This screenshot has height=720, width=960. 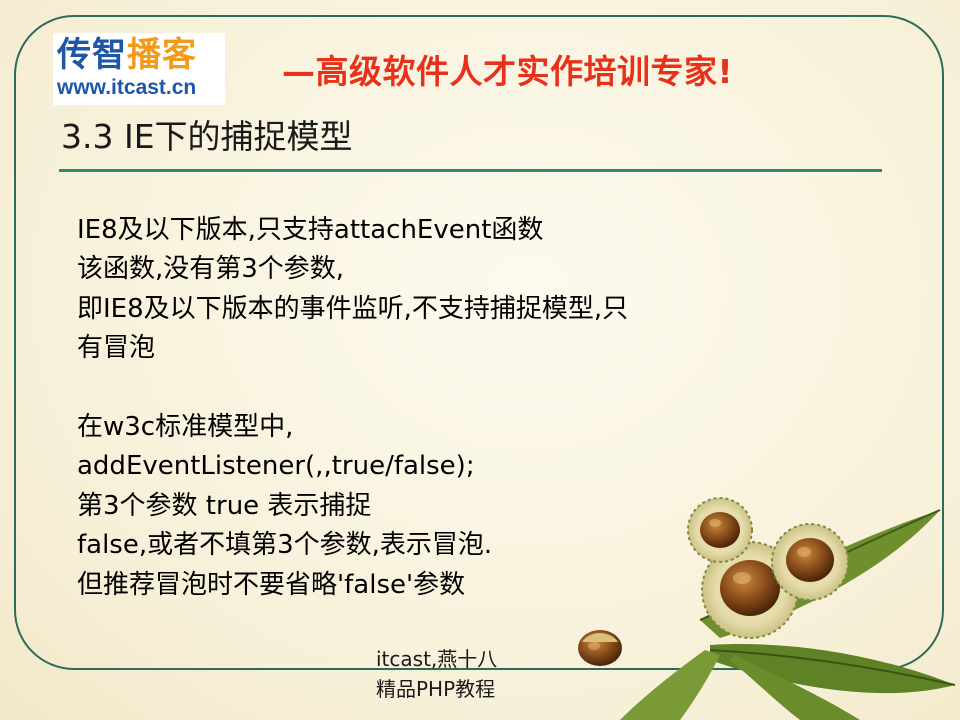 What do you see at coordinates (470, 170) in the screenshot?
I see `title-divider` at bounding box center [470, 170].